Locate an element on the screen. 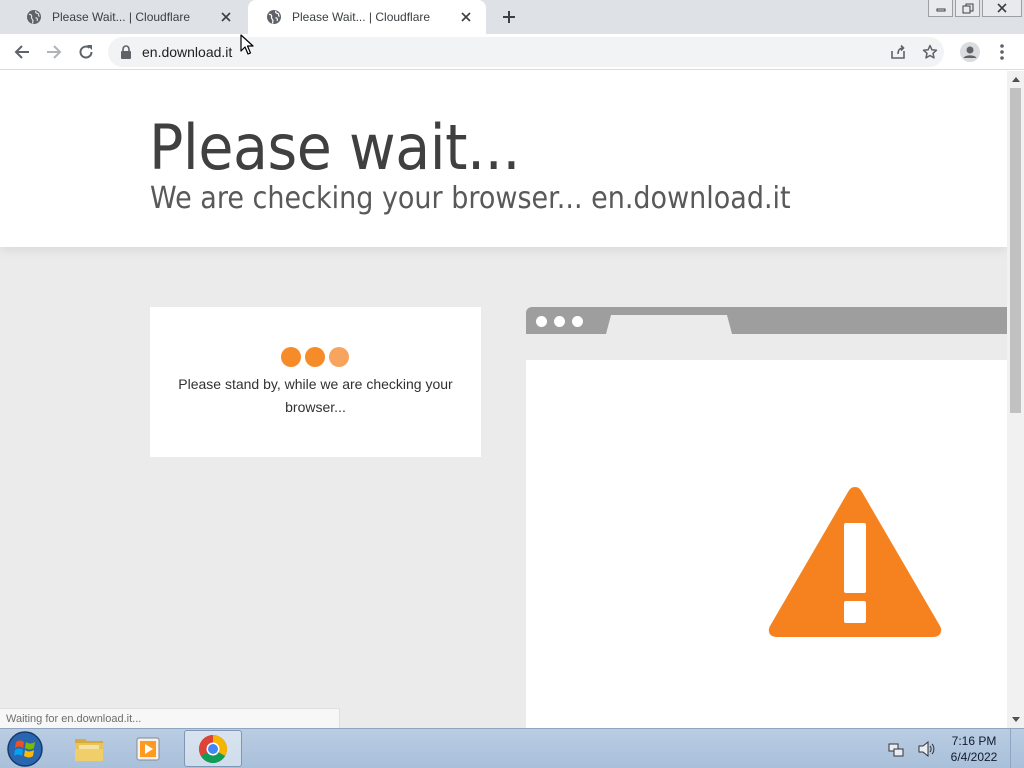 The width and height of the screenshot is (1024, 768). profile-button is located at coordinates (970, 52).